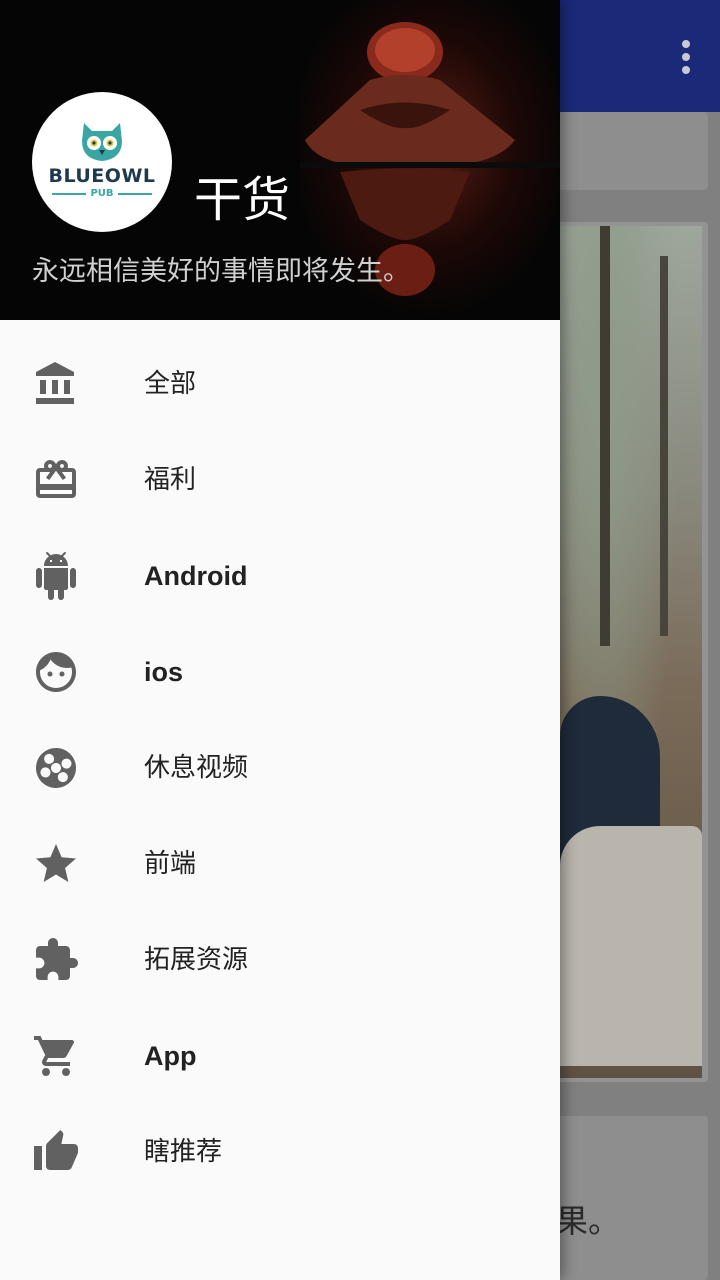 The image size is (720, 1280). I want to click on menu-item-android: Android, so click(280, 576).